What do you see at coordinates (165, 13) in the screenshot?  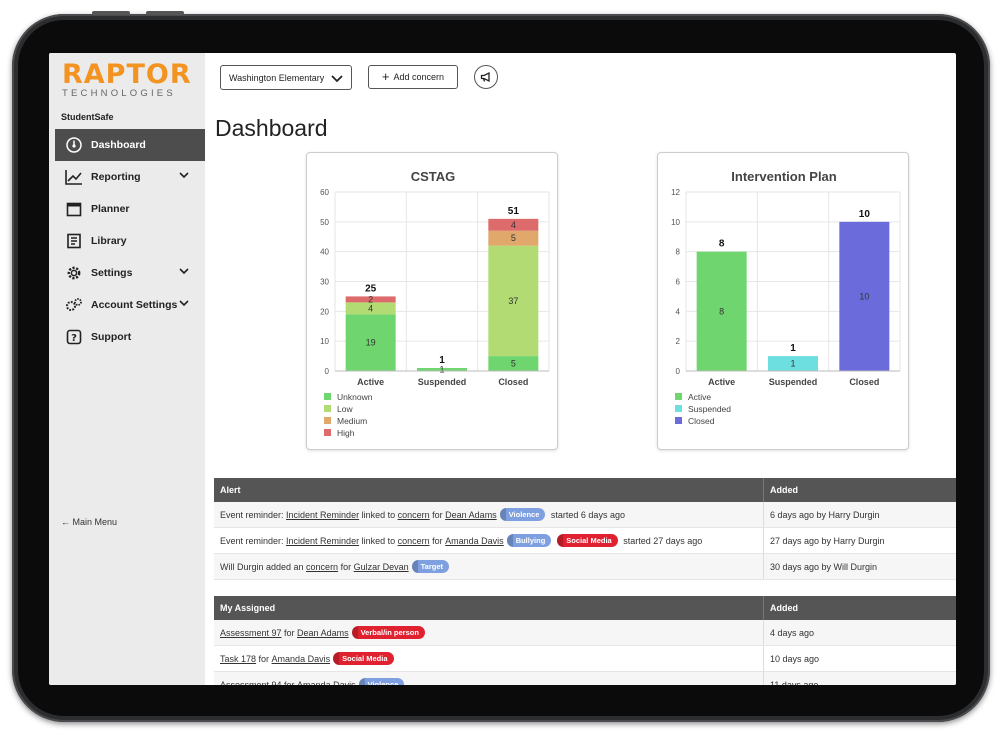 I see `tablet-button` at bounding box center [165, 13].